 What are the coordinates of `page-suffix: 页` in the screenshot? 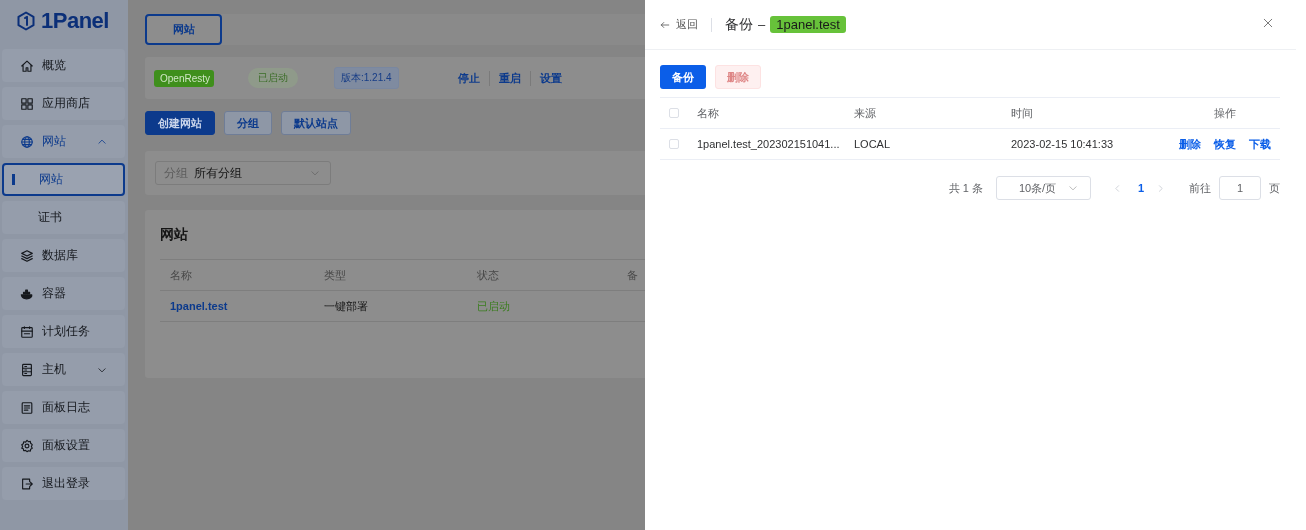 It's located at (1274, 188).